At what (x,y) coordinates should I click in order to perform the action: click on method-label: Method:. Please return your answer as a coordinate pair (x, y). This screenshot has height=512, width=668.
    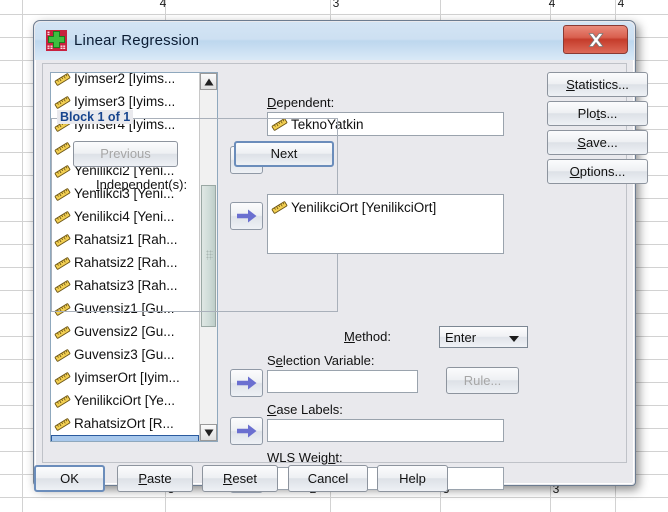
    Looking at the image, I should click on (367, 336).